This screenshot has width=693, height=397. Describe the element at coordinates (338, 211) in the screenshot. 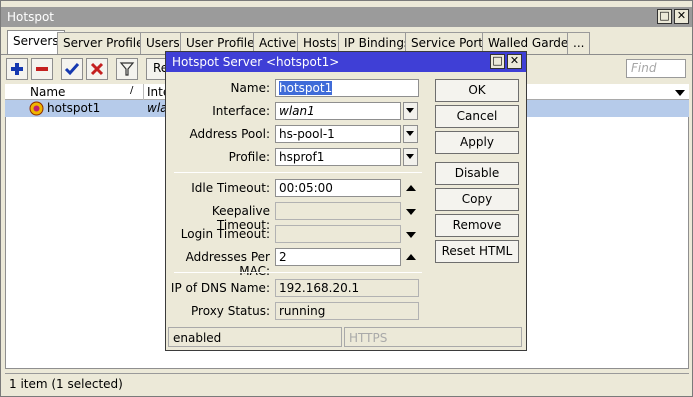

I see `keepalive-timeout-field` at that location.